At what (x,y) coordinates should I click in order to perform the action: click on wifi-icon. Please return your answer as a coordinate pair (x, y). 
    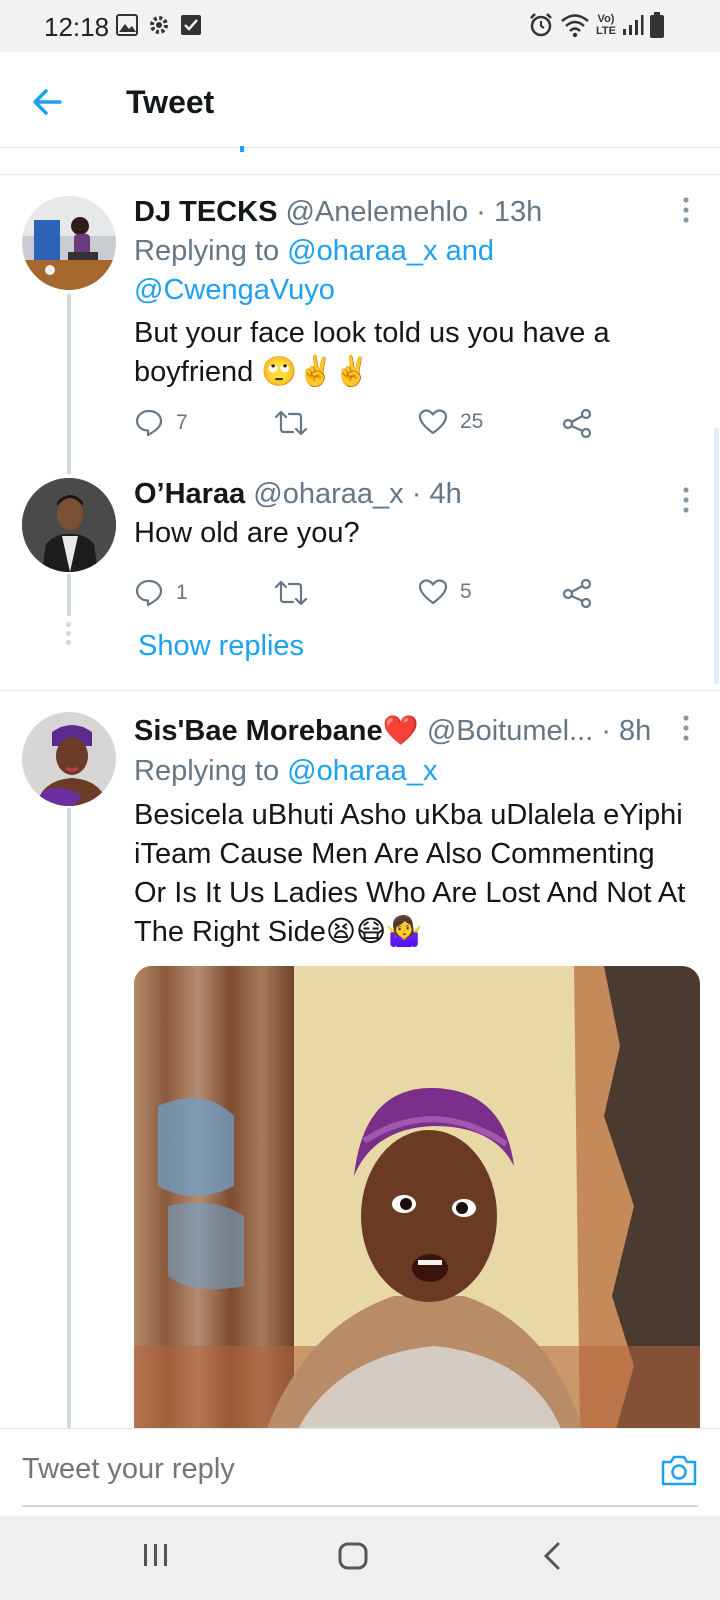
    Looking at the image, I should click on (575, 26).